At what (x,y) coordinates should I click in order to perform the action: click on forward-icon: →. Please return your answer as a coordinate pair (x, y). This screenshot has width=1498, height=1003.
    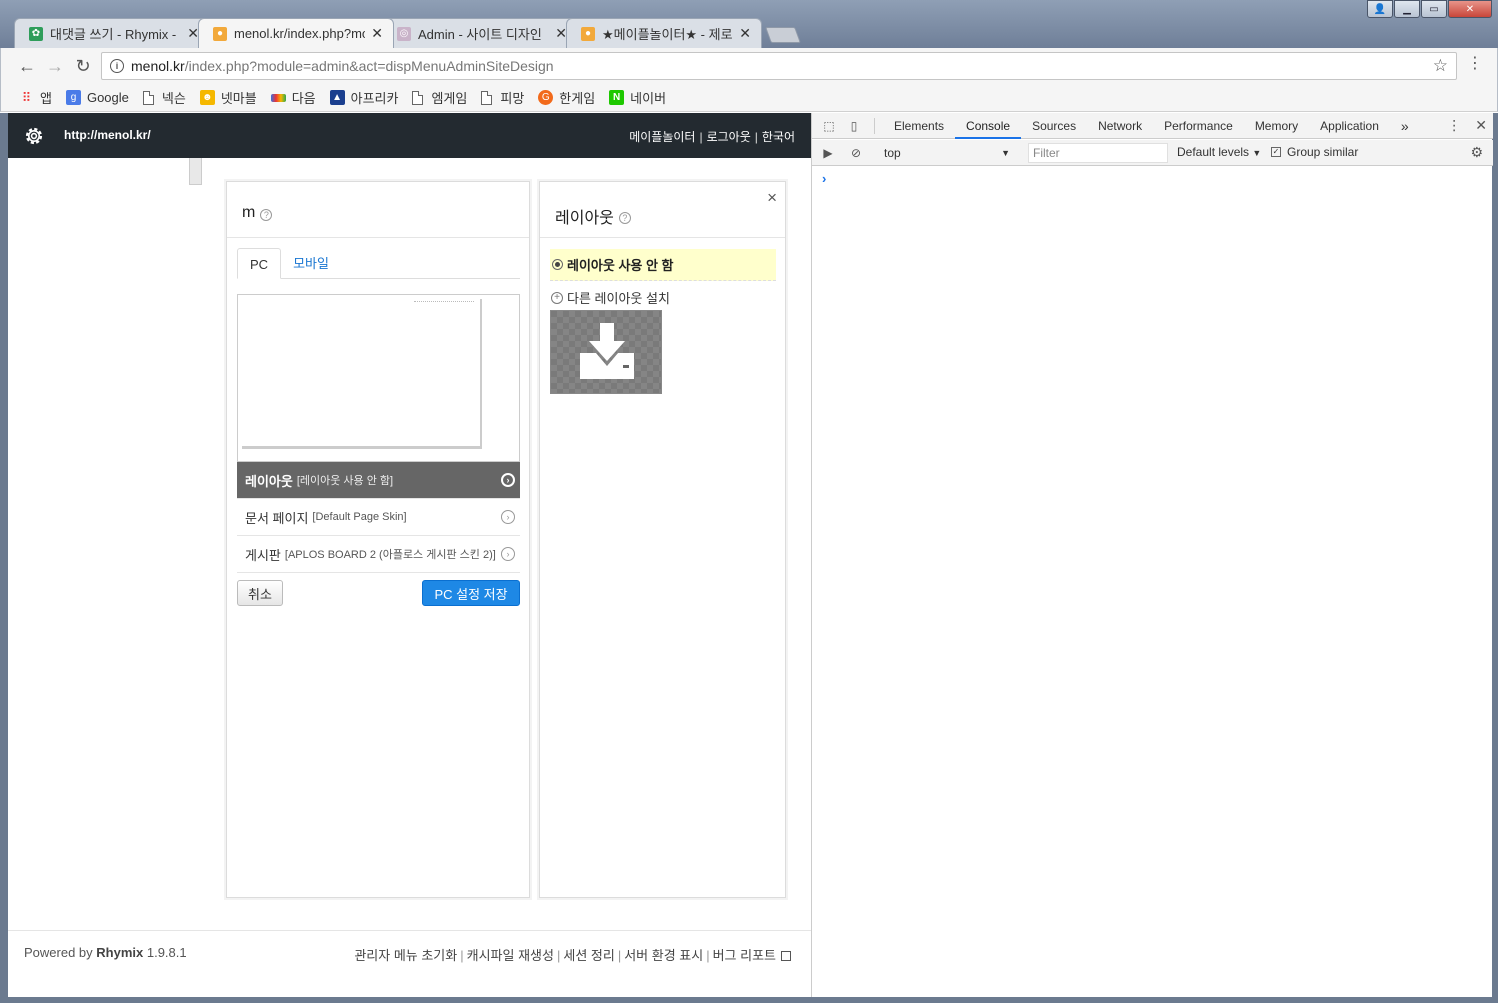
    Looking at the image, I should click on (55, 66).